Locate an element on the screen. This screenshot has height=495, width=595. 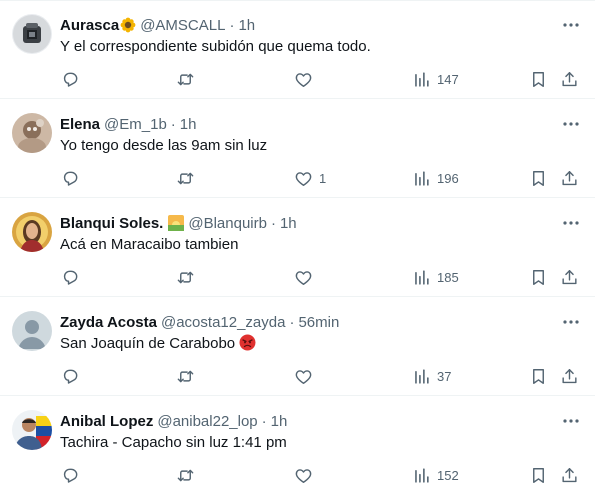
author-name: Zayda Acosta is located at coordinates (108, 322).